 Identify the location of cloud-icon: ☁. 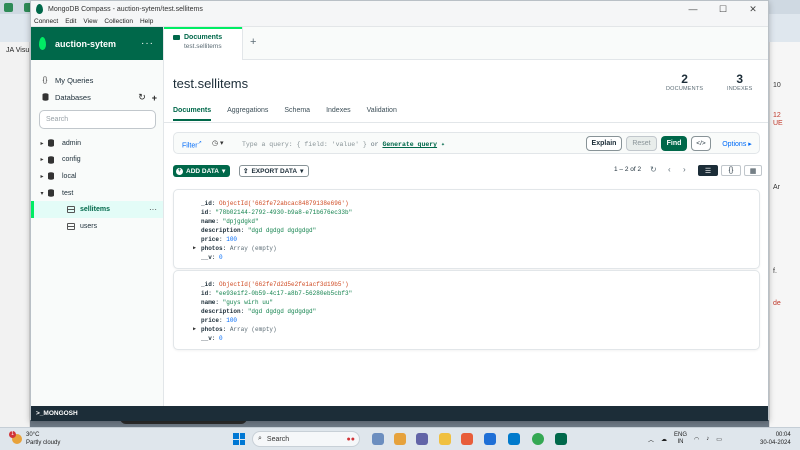
(664, 439).